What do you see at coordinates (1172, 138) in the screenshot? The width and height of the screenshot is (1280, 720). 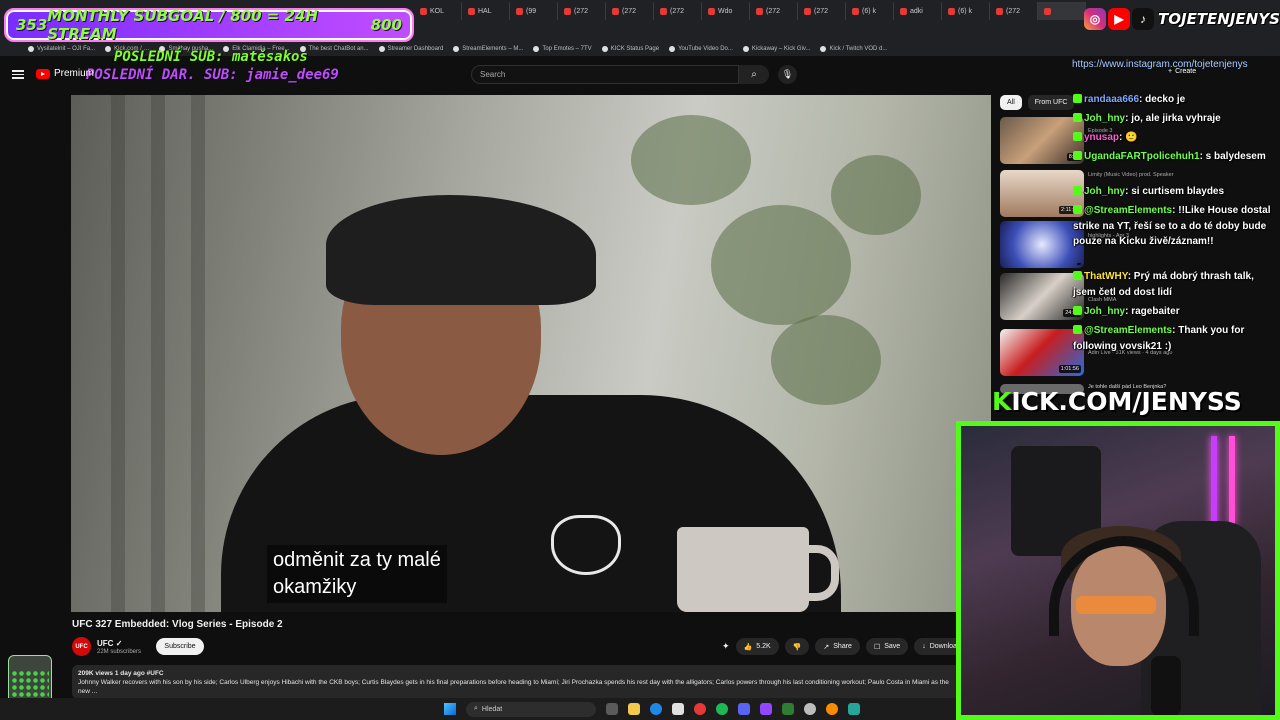 I see `chat-message: ynusap: 🙂` at bounding box center [1172, 138].